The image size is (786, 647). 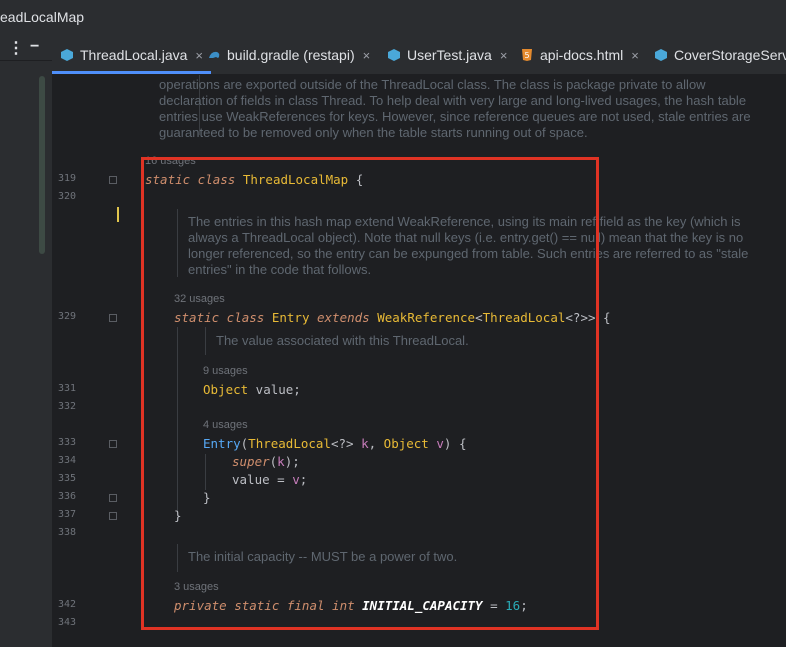 What do you see at coordinates (26, 60) in the screenshot?
I see `panel-divider` at bounding box center [26, 60].